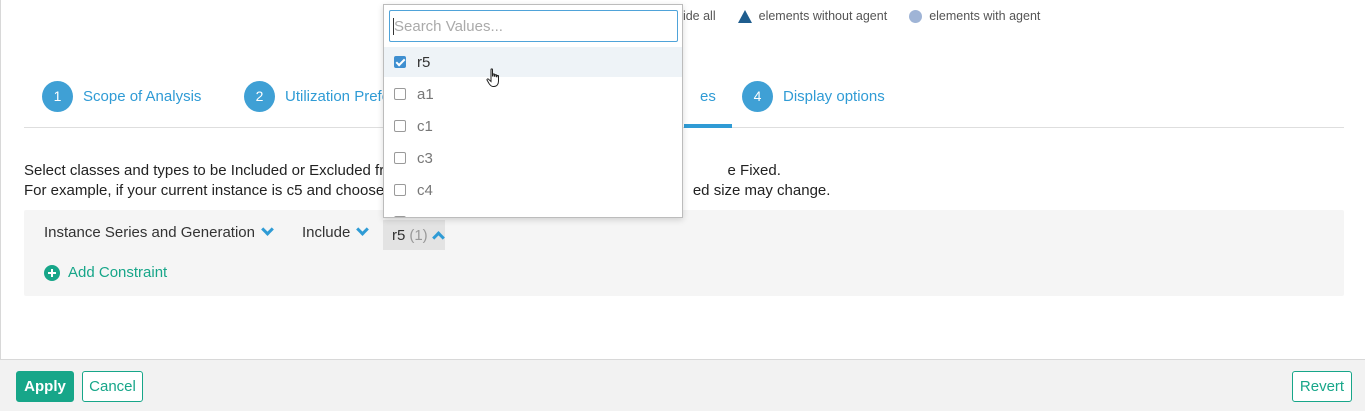 The image size is (1365, 411). What do you see at coordinates (149, 232) in the screenshot?
I see `series-select-label: Instance Series and Generation` at bounding box center [149, 232].